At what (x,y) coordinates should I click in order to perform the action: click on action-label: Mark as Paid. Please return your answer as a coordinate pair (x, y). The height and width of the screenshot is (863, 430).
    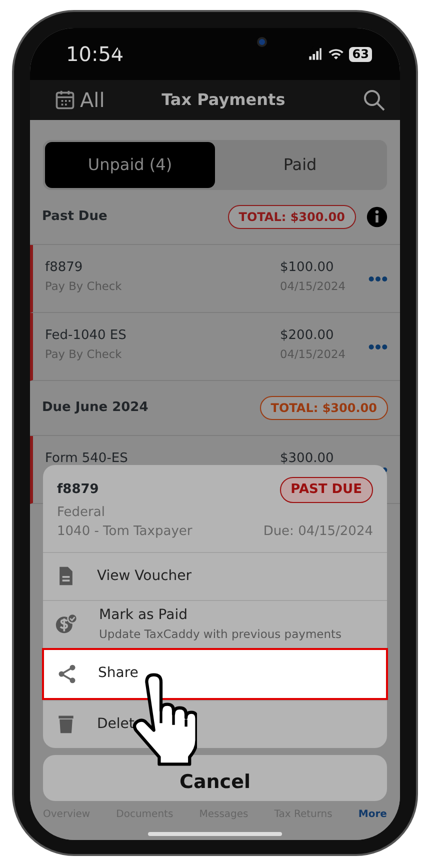
    Looking at the image, I should click on (143, 615).